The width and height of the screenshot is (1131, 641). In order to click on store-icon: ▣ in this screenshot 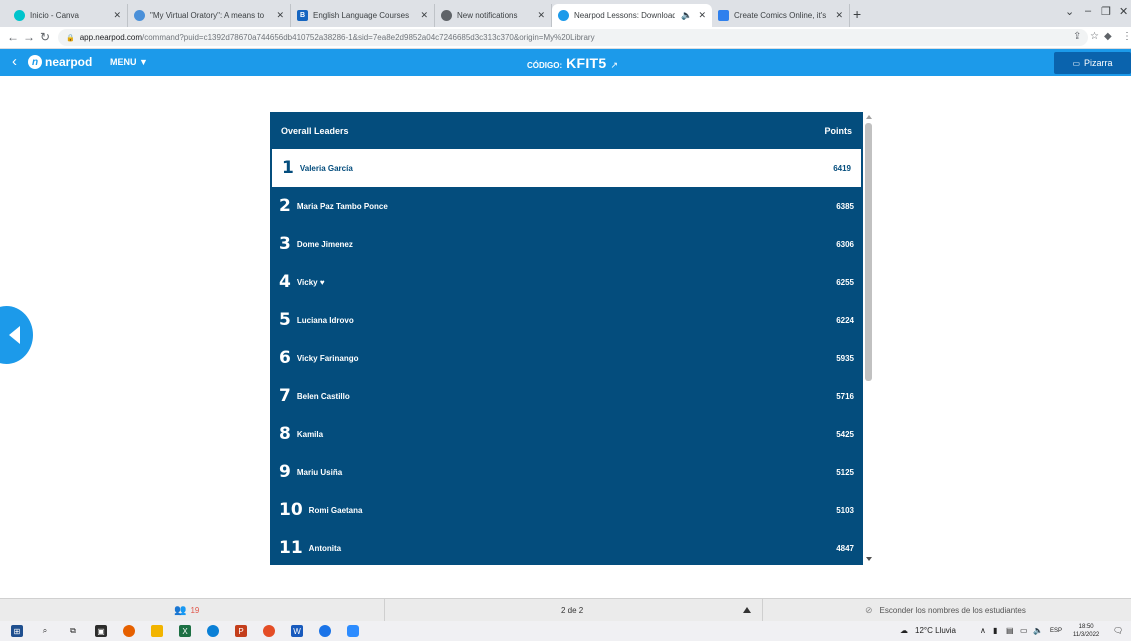, I will do `click(101, 631)`.